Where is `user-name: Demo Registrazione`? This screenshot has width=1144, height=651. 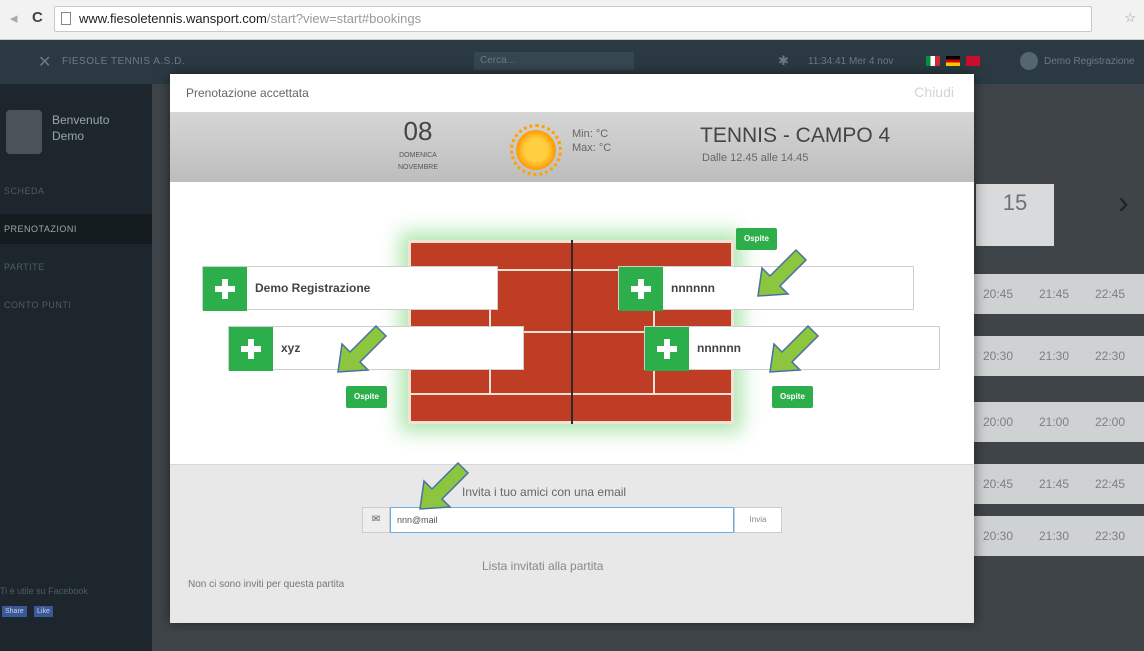 user-name: Demo Registrazione is located at coordinates (1089, 61).